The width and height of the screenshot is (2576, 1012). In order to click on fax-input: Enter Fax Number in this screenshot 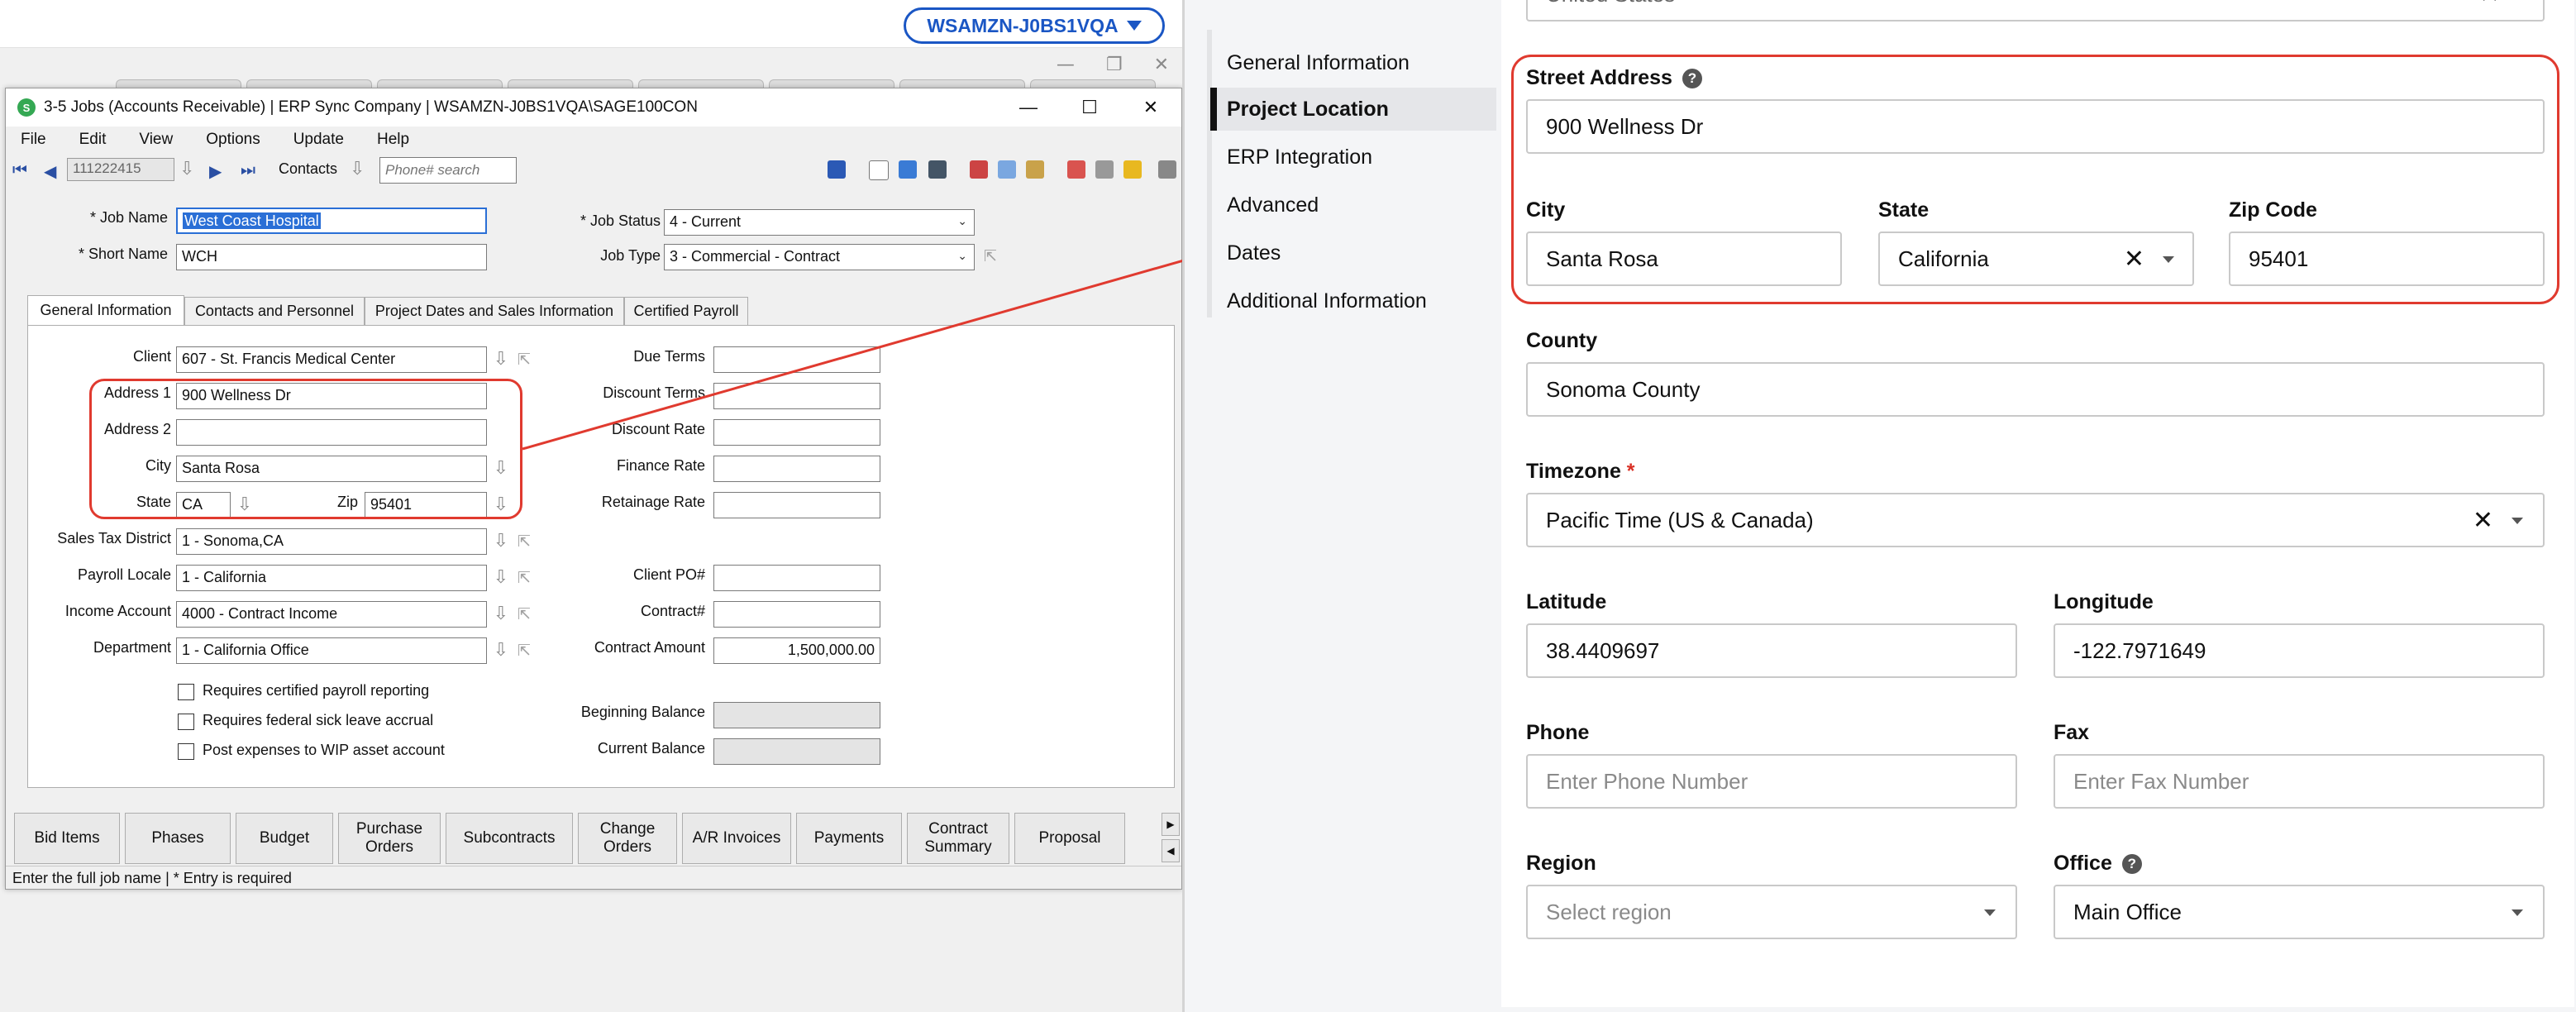, I will do `click(2299, 781)`.